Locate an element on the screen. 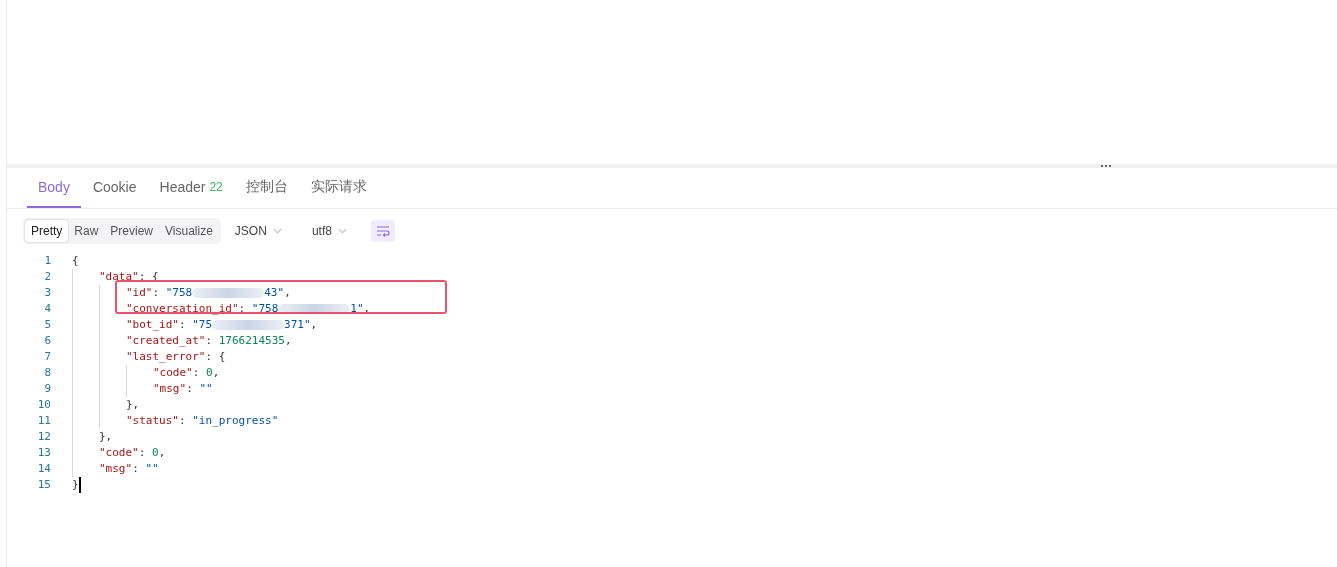 This screenshot has width=1337, height=567. header-count: 22 is located at coordinates (216, 187).